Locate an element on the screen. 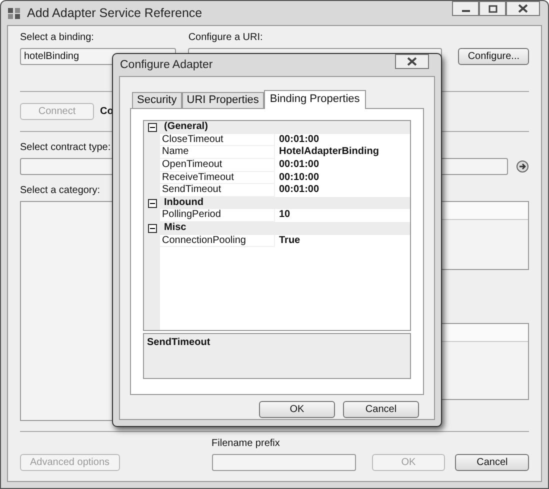  category-name: Inbound is located at coordinates (183, 203).